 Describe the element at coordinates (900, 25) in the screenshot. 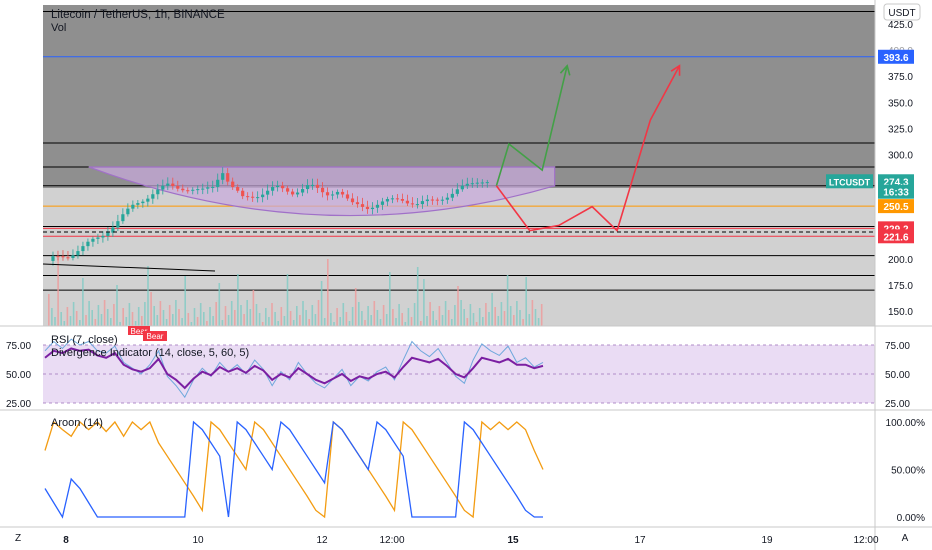

I see `price-axis-tick-label: 425.0` at that location.